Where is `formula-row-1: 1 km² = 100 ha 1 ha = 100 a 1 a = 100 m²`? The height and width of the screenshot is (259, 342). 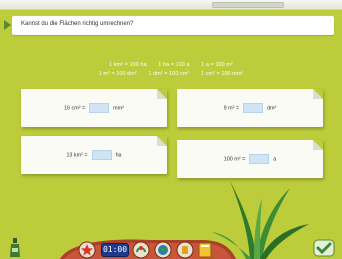 formula-row-1: 1 km² = 100 ha 1 ha = 100 a 1 a = 100 m² is located at coordinates (171, 65).